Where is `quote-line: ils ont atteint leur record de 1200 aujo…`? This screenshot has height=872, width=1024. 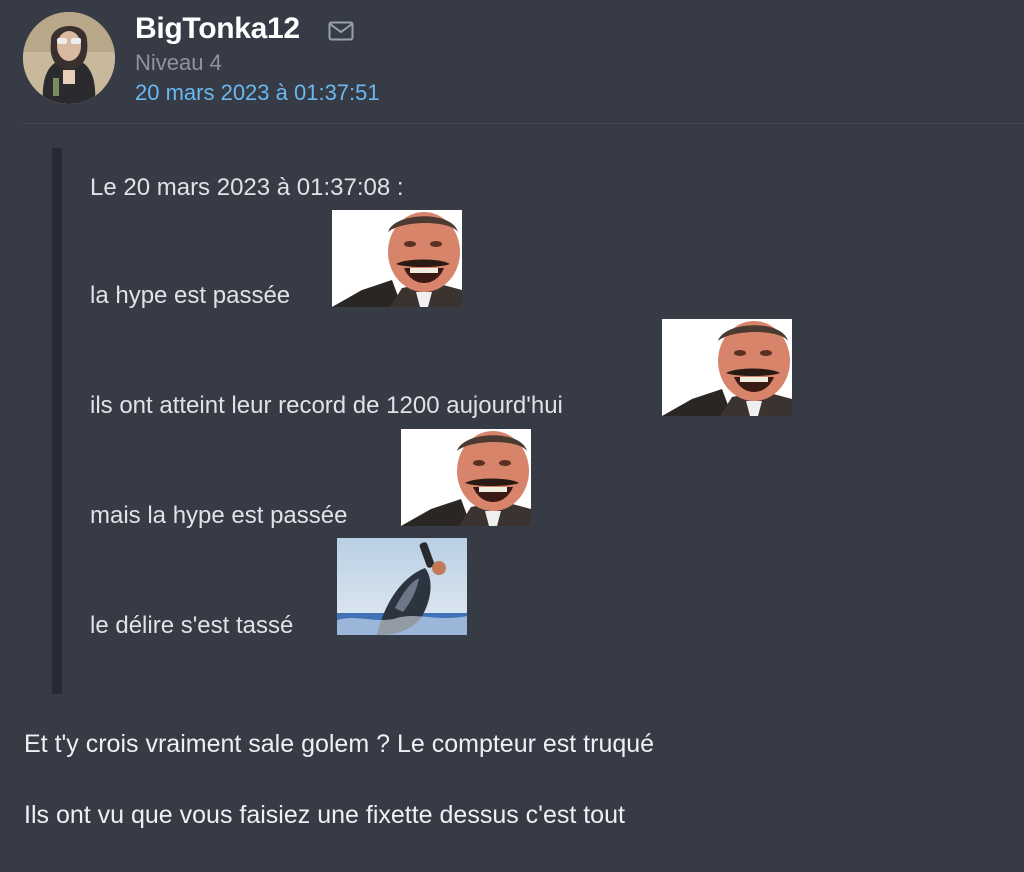
quote-line: ils ont atteint leur record de 1200 aujo… is located at coordinates (460, 367).